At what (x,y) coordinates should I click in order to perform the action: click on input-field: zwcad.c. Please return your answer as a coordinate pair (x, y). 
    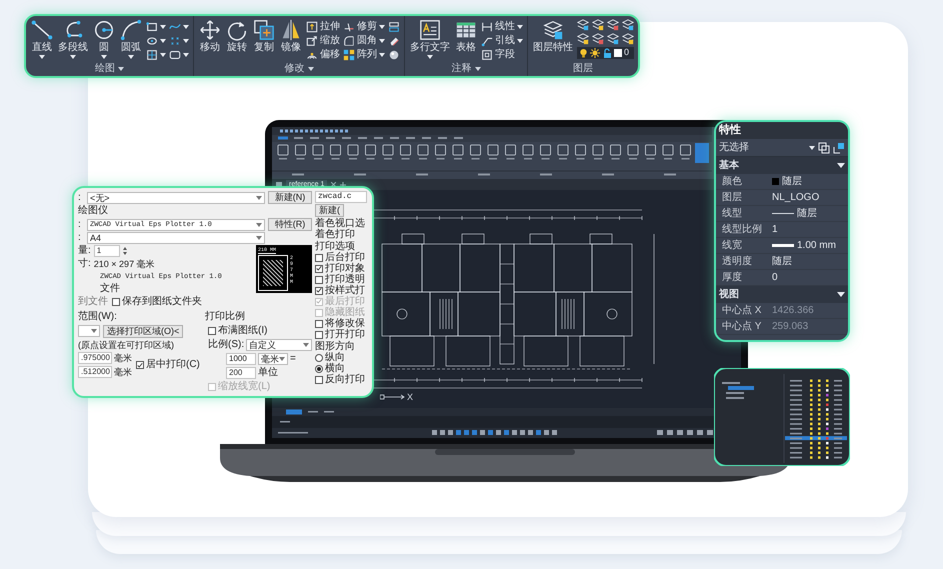
    Looking at the image, I should click on (341, 197).